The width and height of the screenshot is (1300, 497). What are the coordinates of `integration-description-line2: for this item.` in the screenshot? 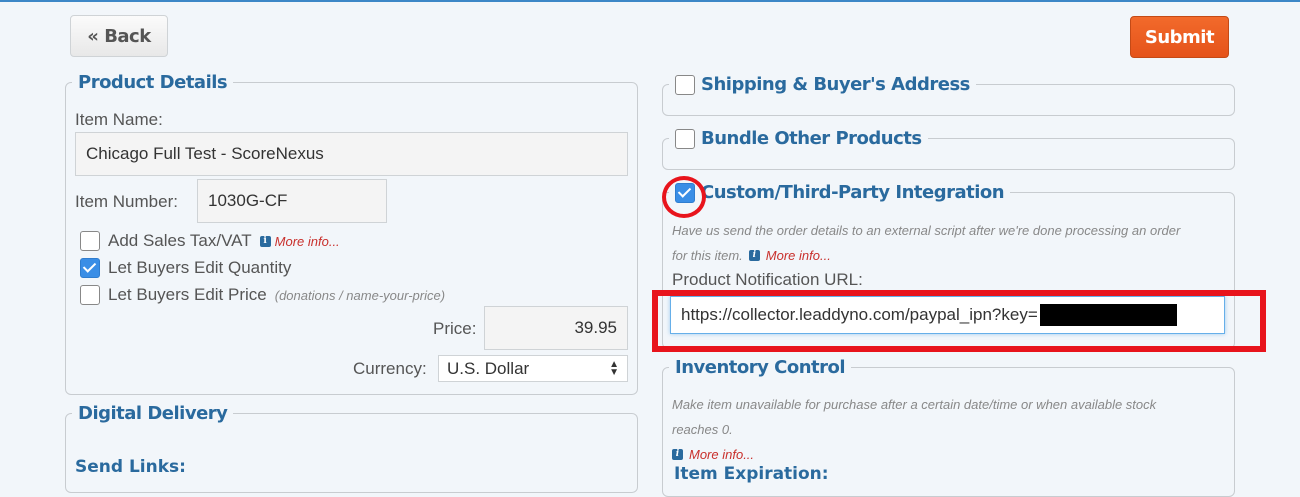 It's located at (707, 255).